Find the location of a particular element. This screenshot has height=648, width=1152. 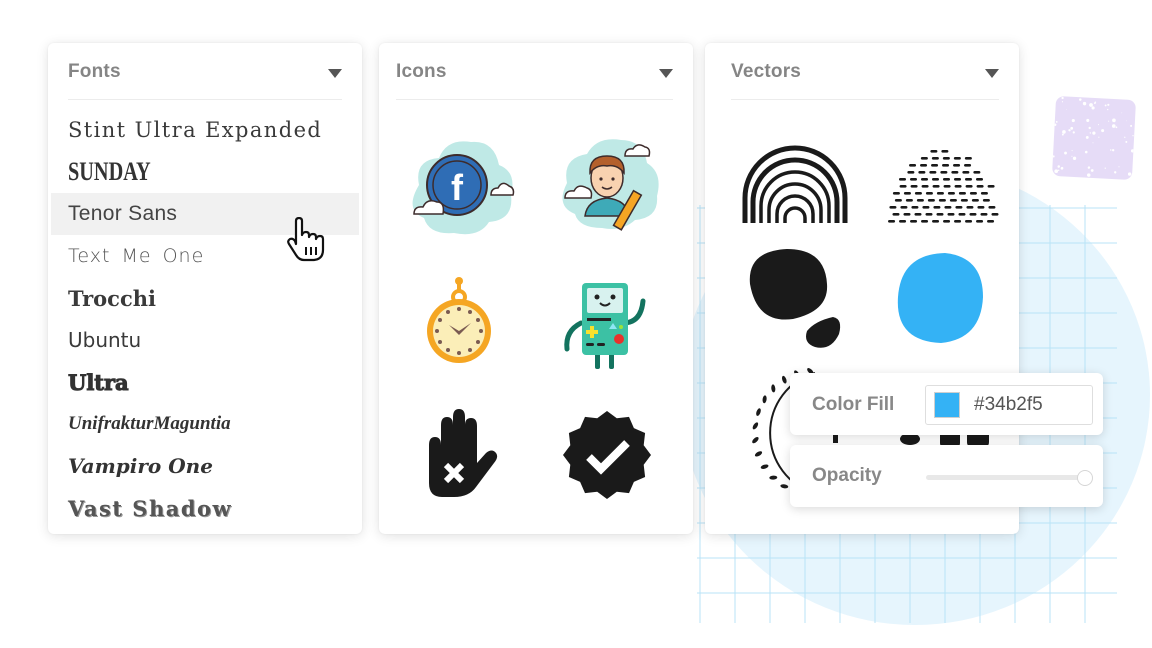

facebook-cloud-icon: f is located at coordinates (459, 185).